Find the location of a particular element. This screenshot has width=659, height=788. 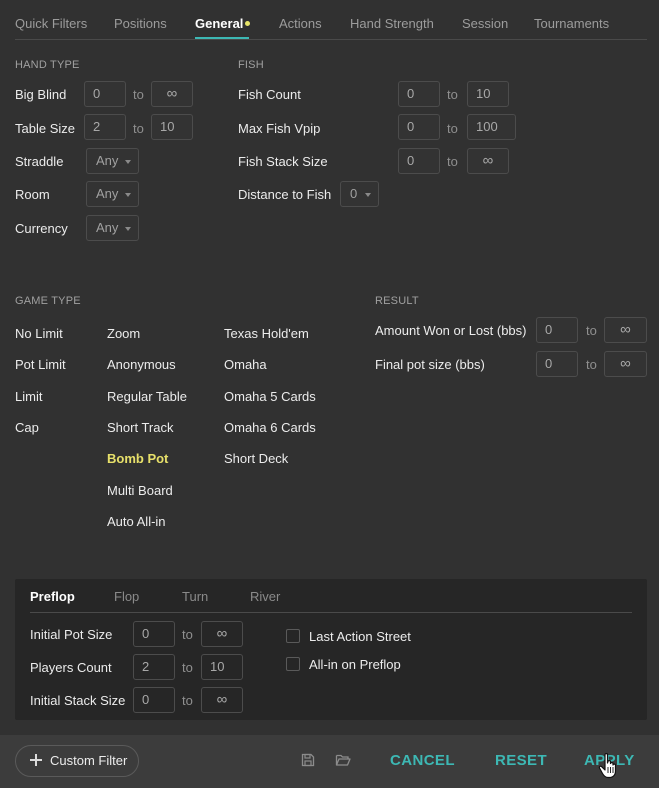

room-select: Any is located at coordinates (112, 194).